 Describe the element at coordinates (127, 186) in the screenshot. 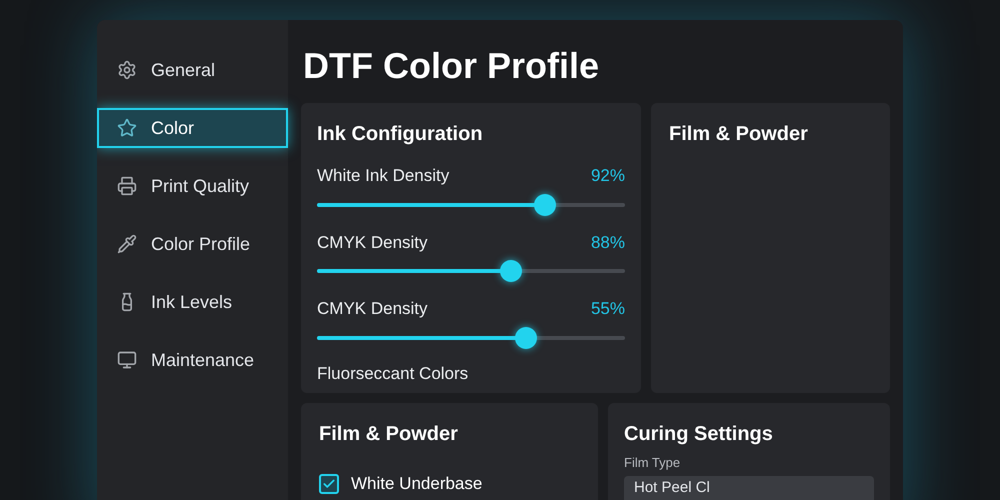

I see `printer-icon` at that location.